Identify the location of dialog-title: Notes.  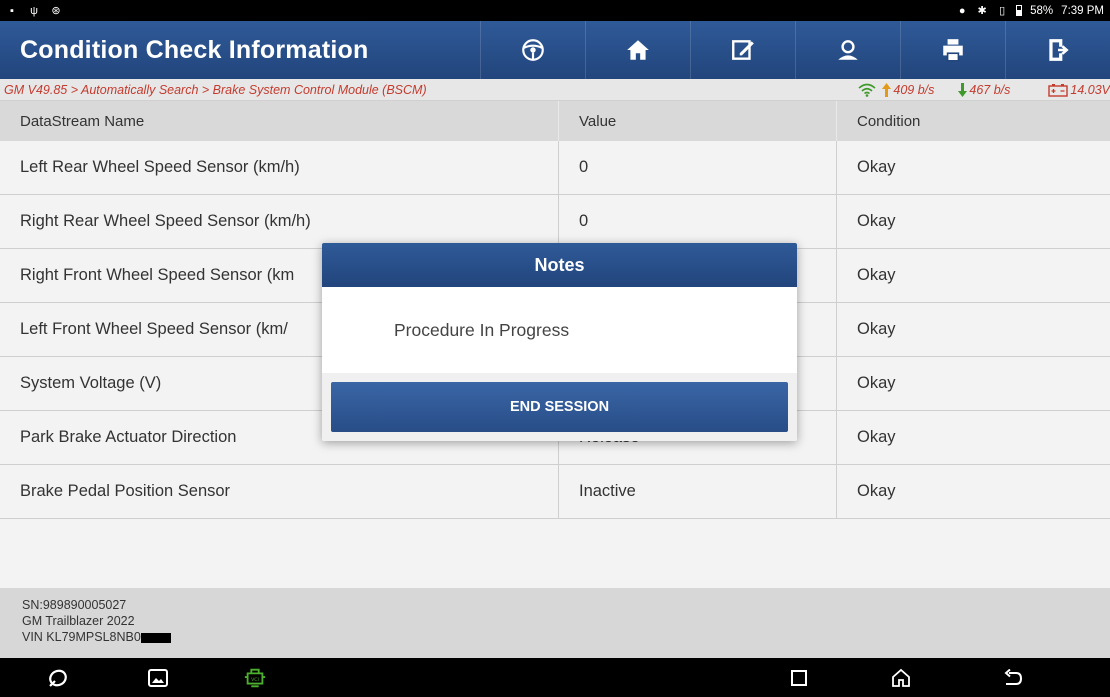
(559, 265).